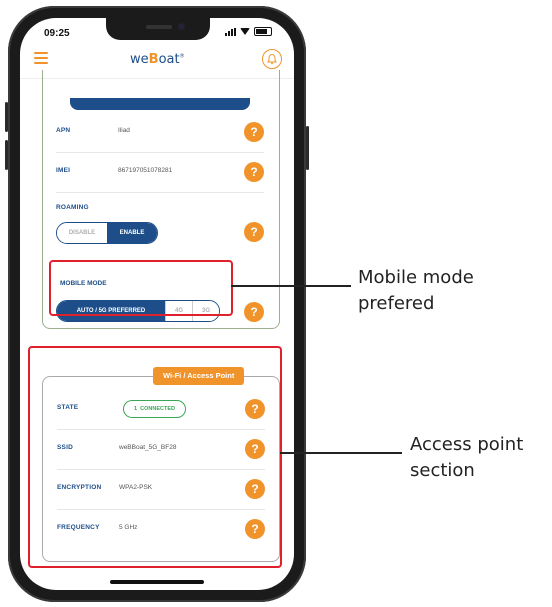  Describe the element at coordinates (63, 130) in the screenshot. I see `apn-label: APN` at that location.